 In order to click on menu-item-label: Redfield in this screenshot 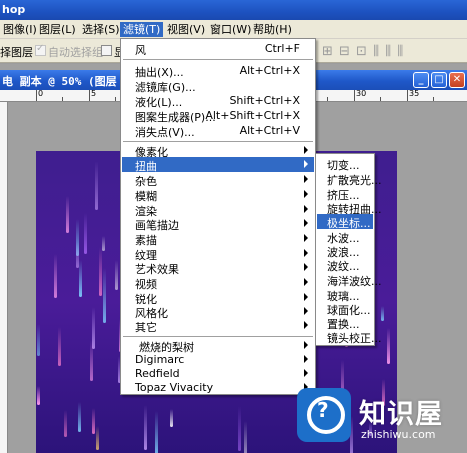, I will do `click(157, 373)`.